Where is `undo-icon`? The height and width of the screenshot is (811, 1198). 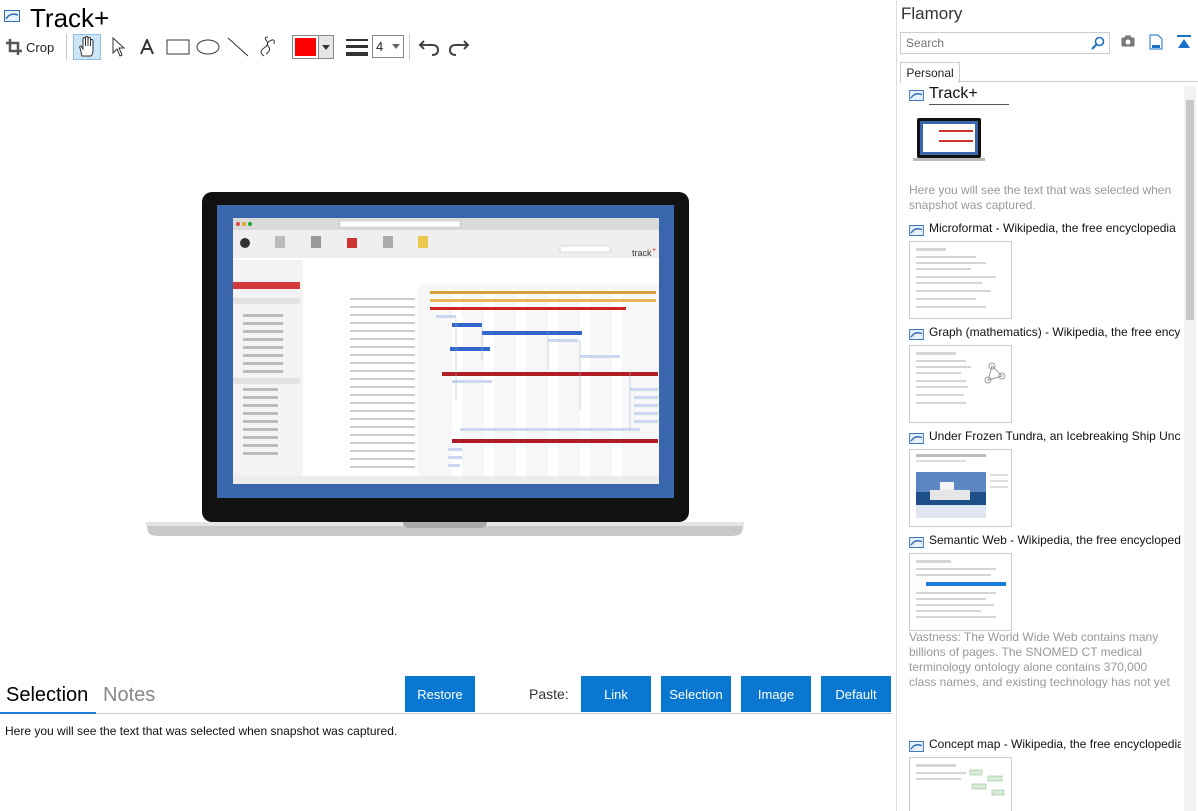 undo-icon is located at coordinates (429, 48).